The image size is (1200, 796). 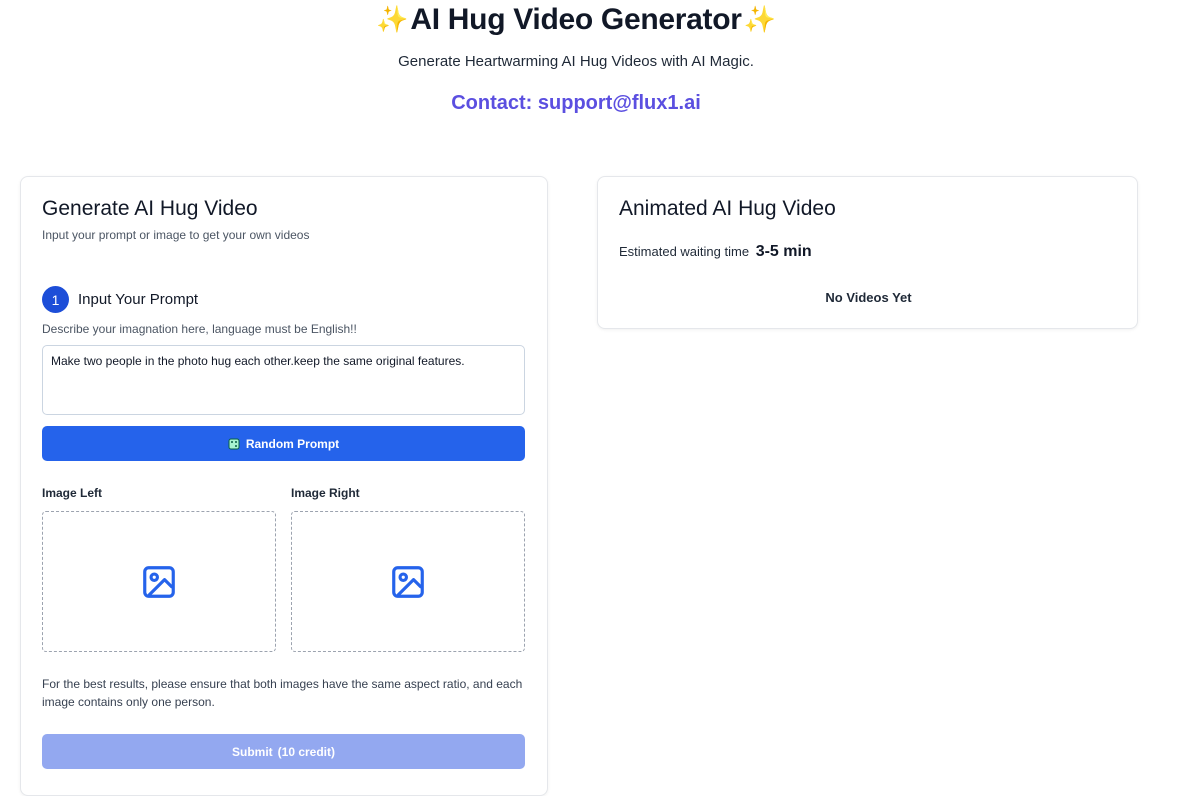 What do you see at coordinates (868, 297) in the screenshot?
I see `empty-state-text: No Videos Yet` at bounding box center [868, 297].